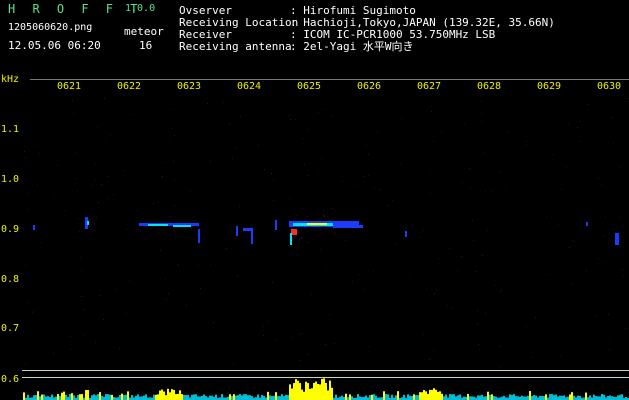 The height and width of the screenshot is (400, 629). What do you see at coordinates (129, 86) in the screenshot?
I see `x-tick-0622: 0622` at bounding box center [129, 86].